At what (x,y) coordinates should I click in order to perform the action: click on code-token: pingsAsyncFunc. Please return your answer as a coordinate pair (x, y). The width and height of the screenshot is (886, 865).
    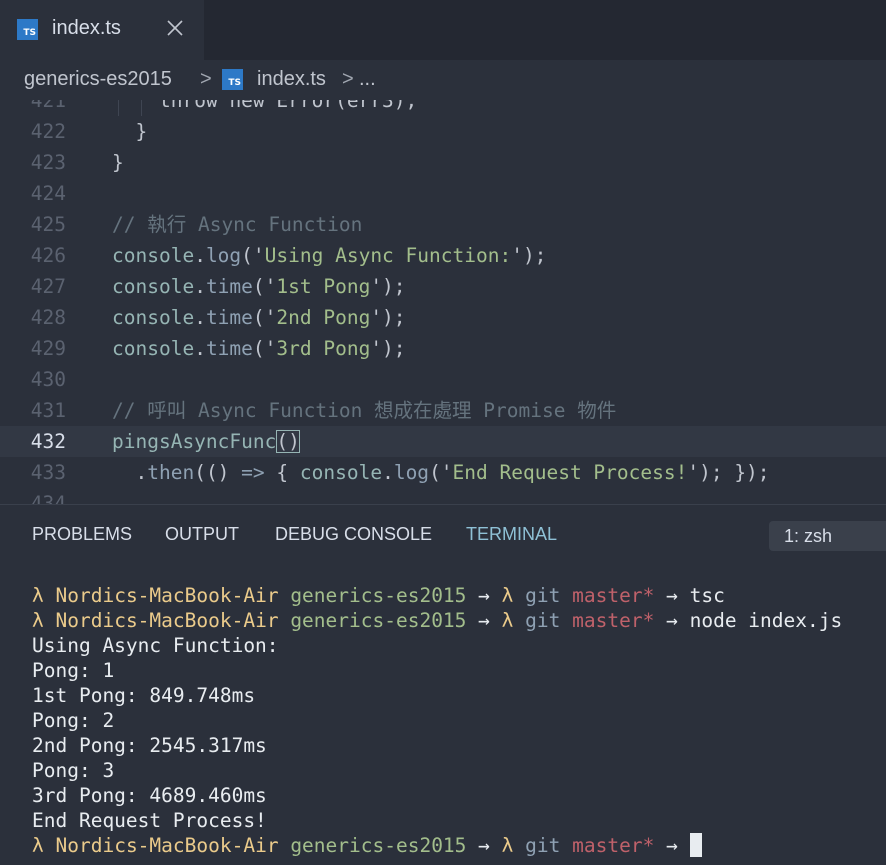
    Looking at the image, I should click on (194, 441).